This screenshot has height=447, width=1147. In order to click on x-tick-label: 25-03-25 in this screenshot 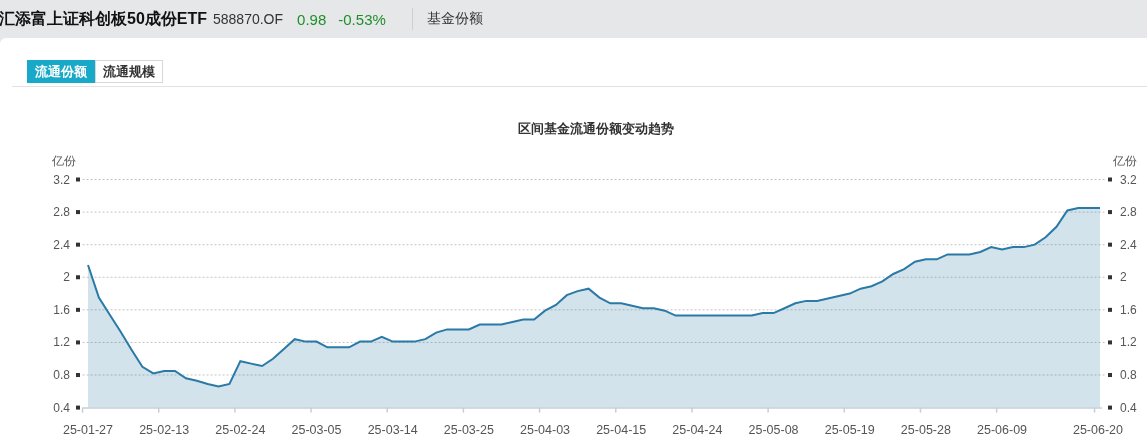, I will do `click(468, 429)`.